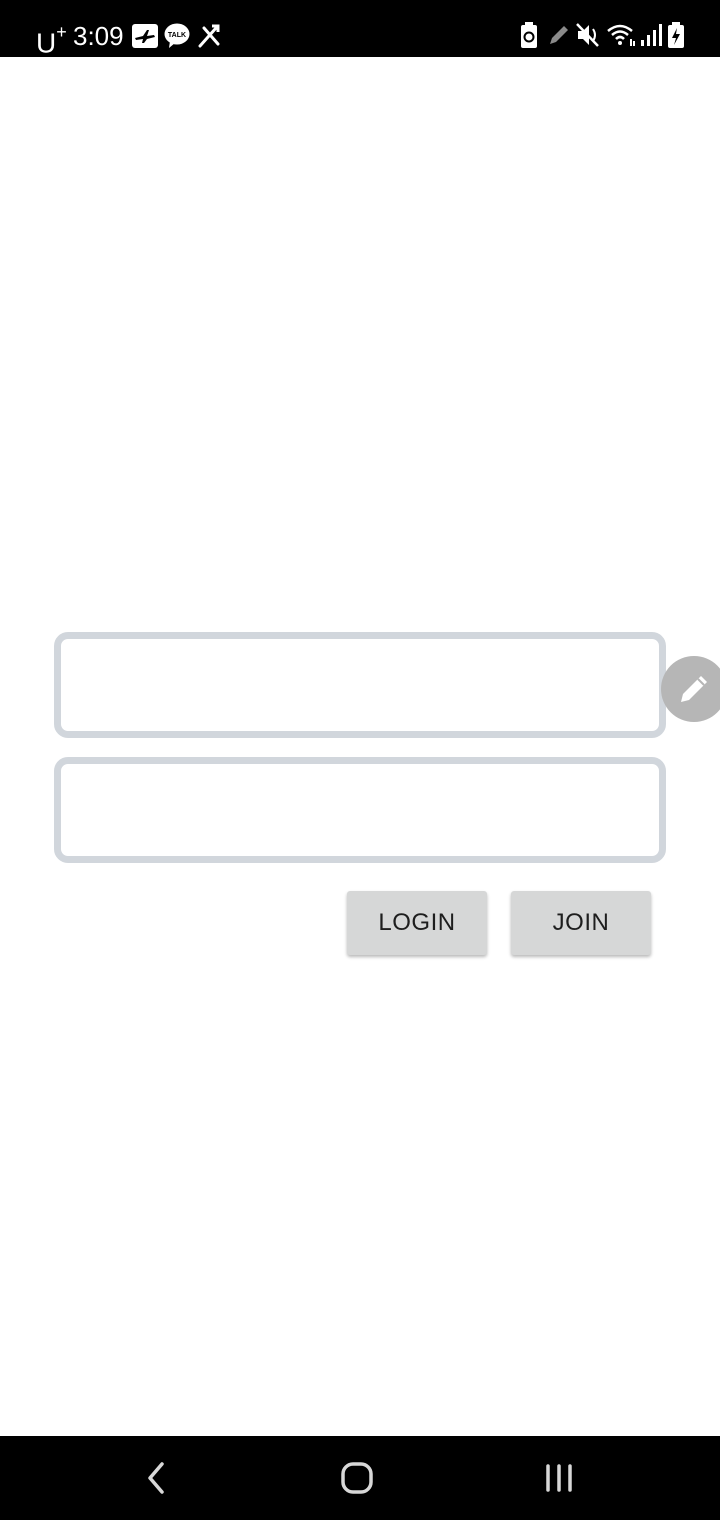 This screenshot has width=720, height=1520. I want to click on carrier-label: U+, so click(51, 39).